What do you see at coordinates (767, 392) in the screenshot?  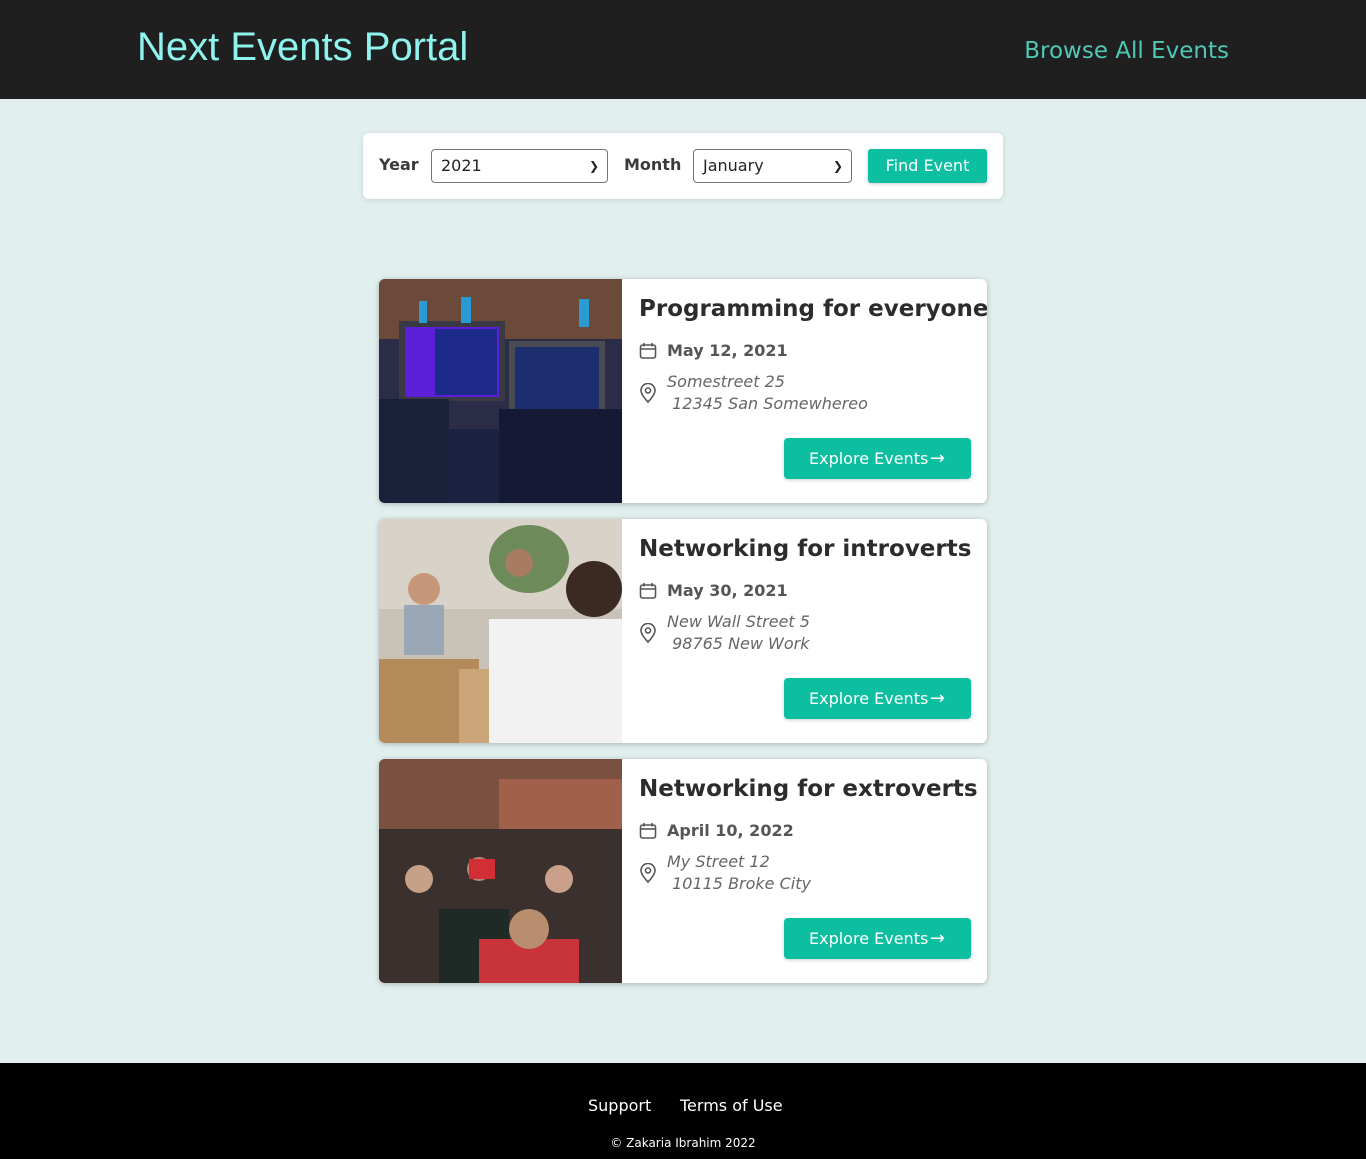 I see `event-address: Somestreet 25 12345 San Somewhereo` at bounding box center [767, 392].